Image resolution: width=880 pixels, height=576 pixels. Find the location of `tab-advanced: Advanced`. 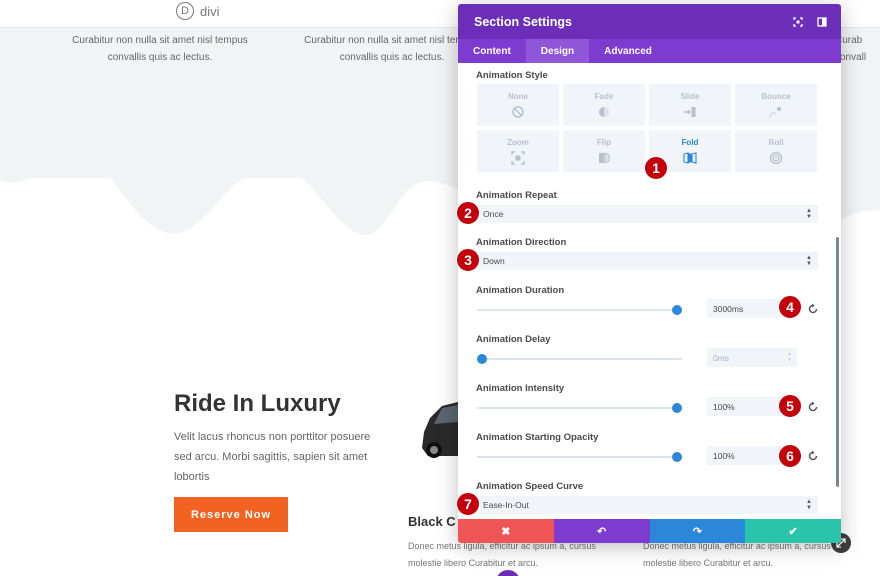

tab-advanced: Advanced is located at coordinates (628, 51).